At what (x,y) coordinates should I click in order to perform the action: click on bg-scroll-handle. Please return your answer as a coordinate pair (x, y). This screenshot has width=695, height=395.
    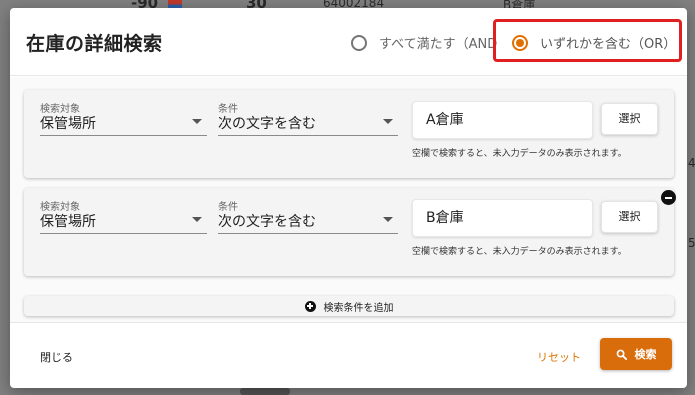
    Looking at the image, I should click on (265, 391).